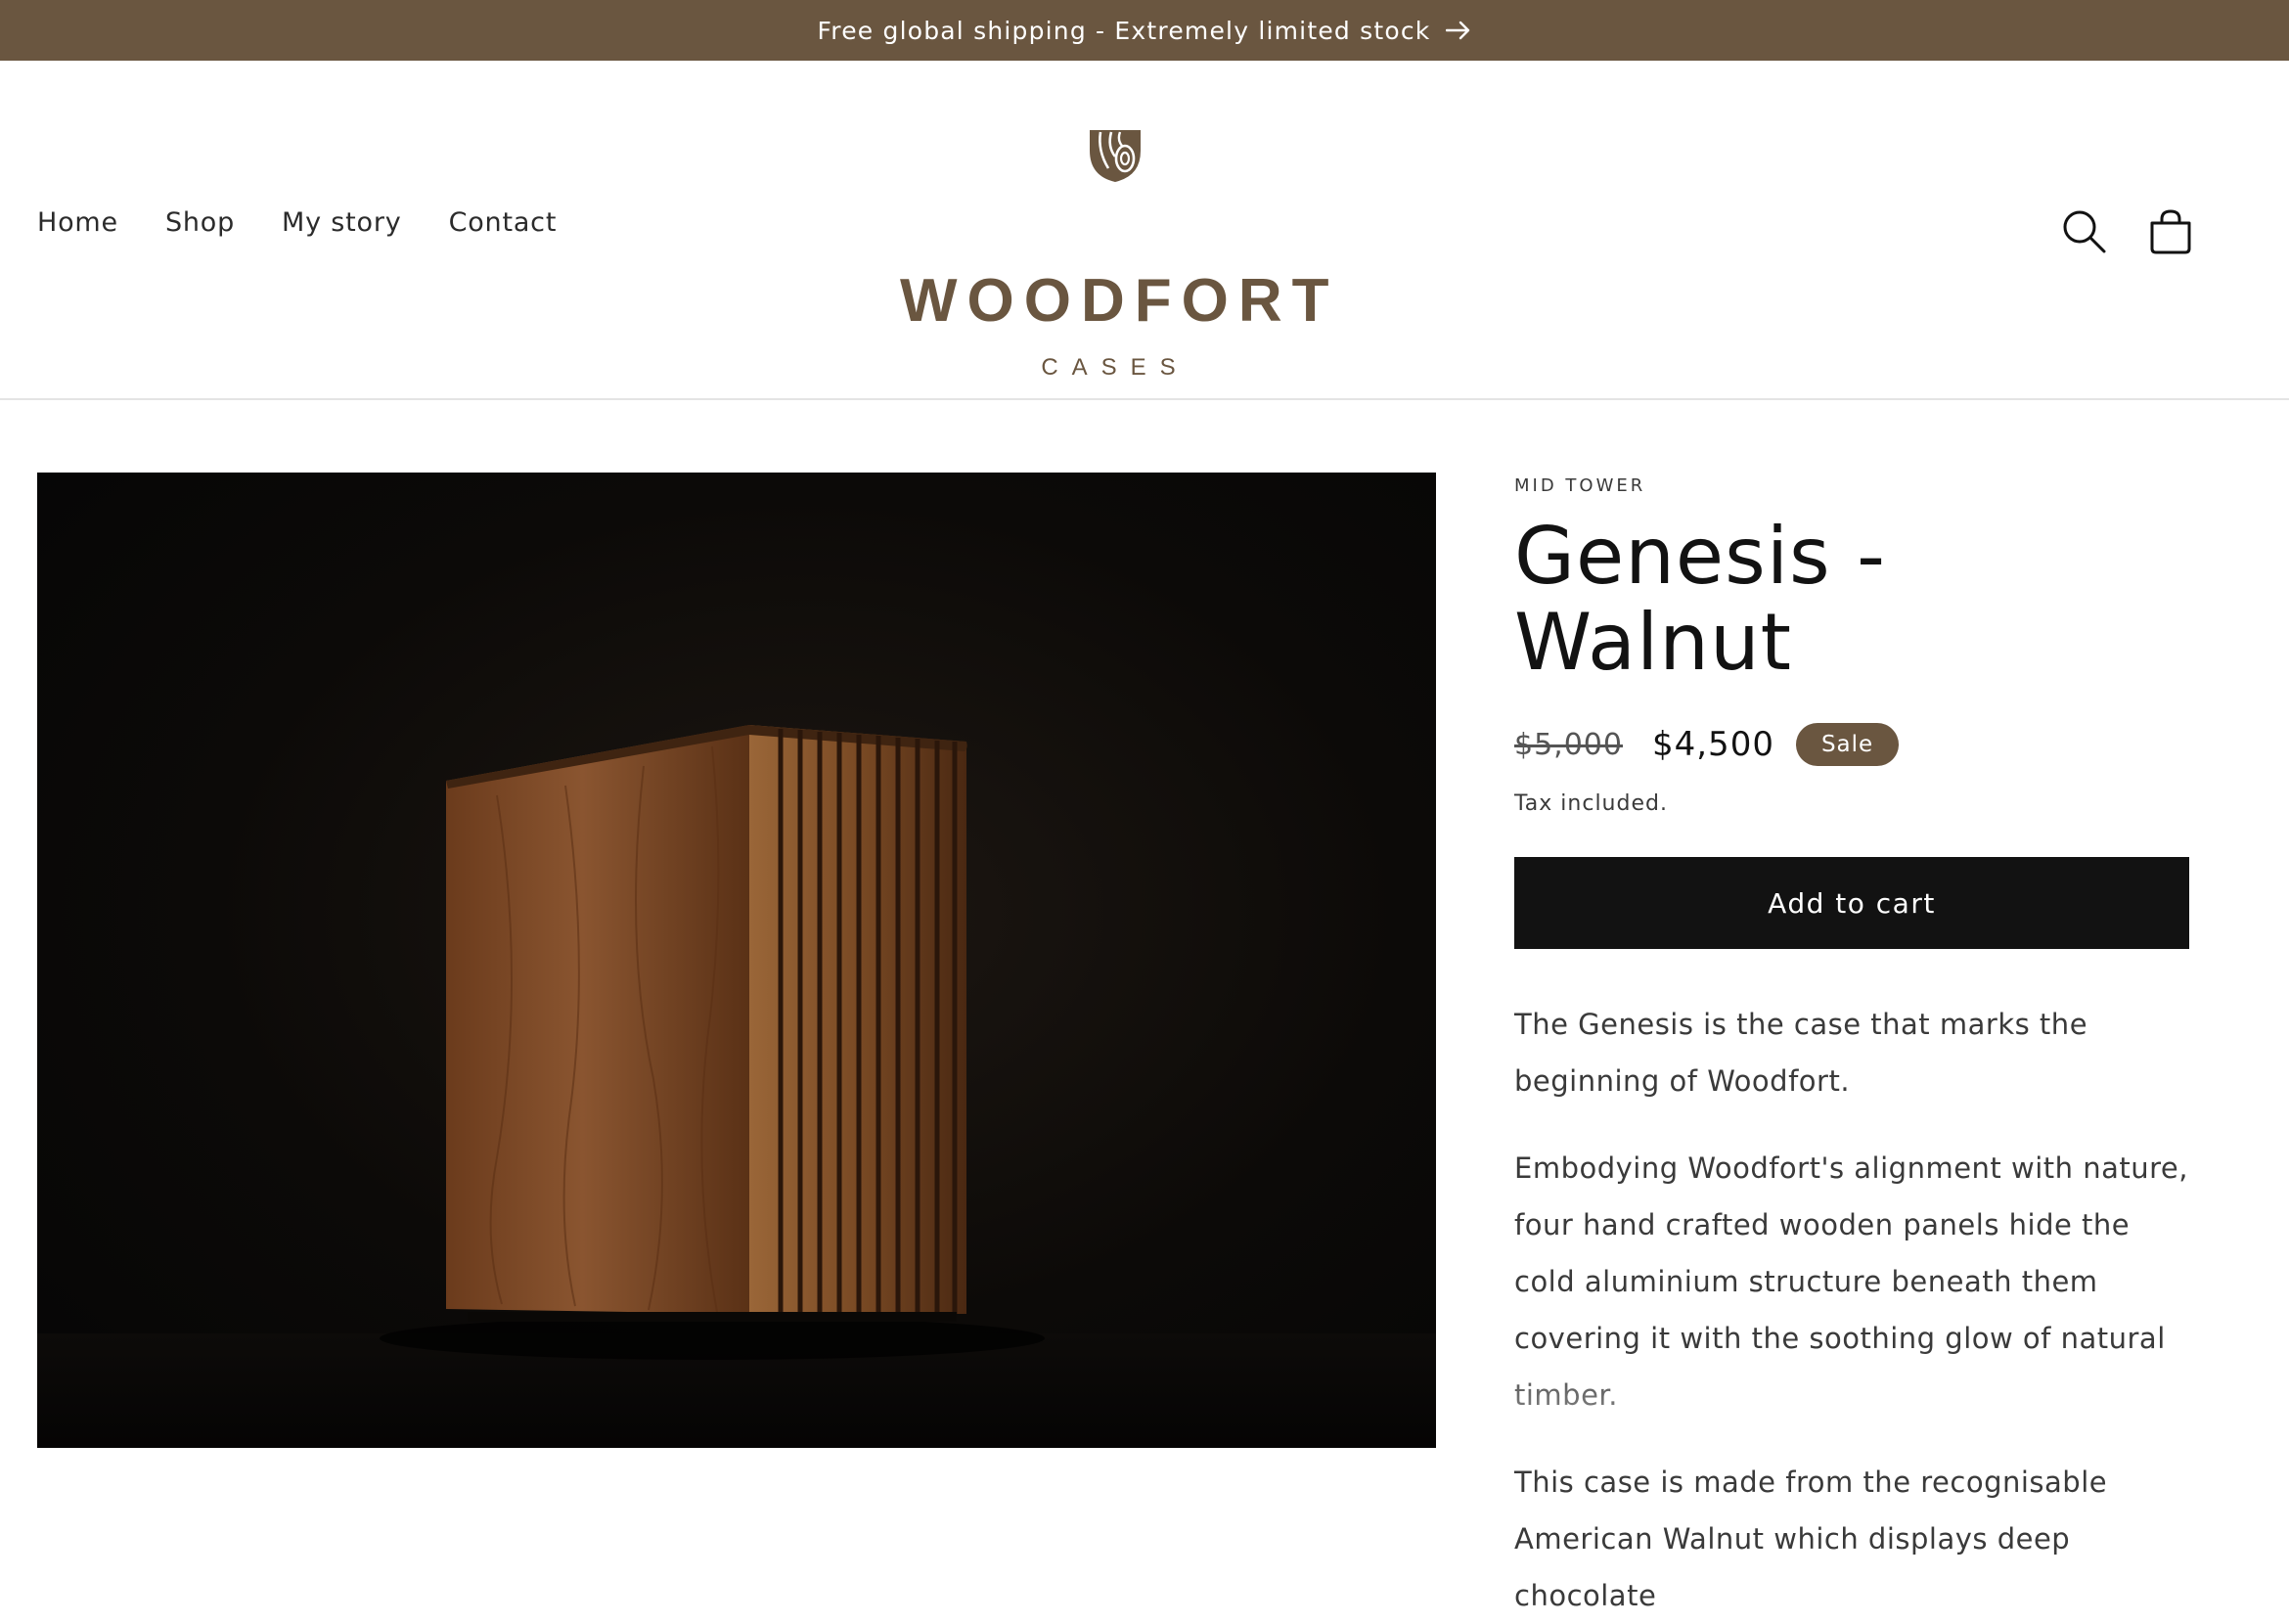  What do you see at coordinates (1458, 31) in the screenshot?
I see `arrow-right-icon` at bounding box center [1458, 31].